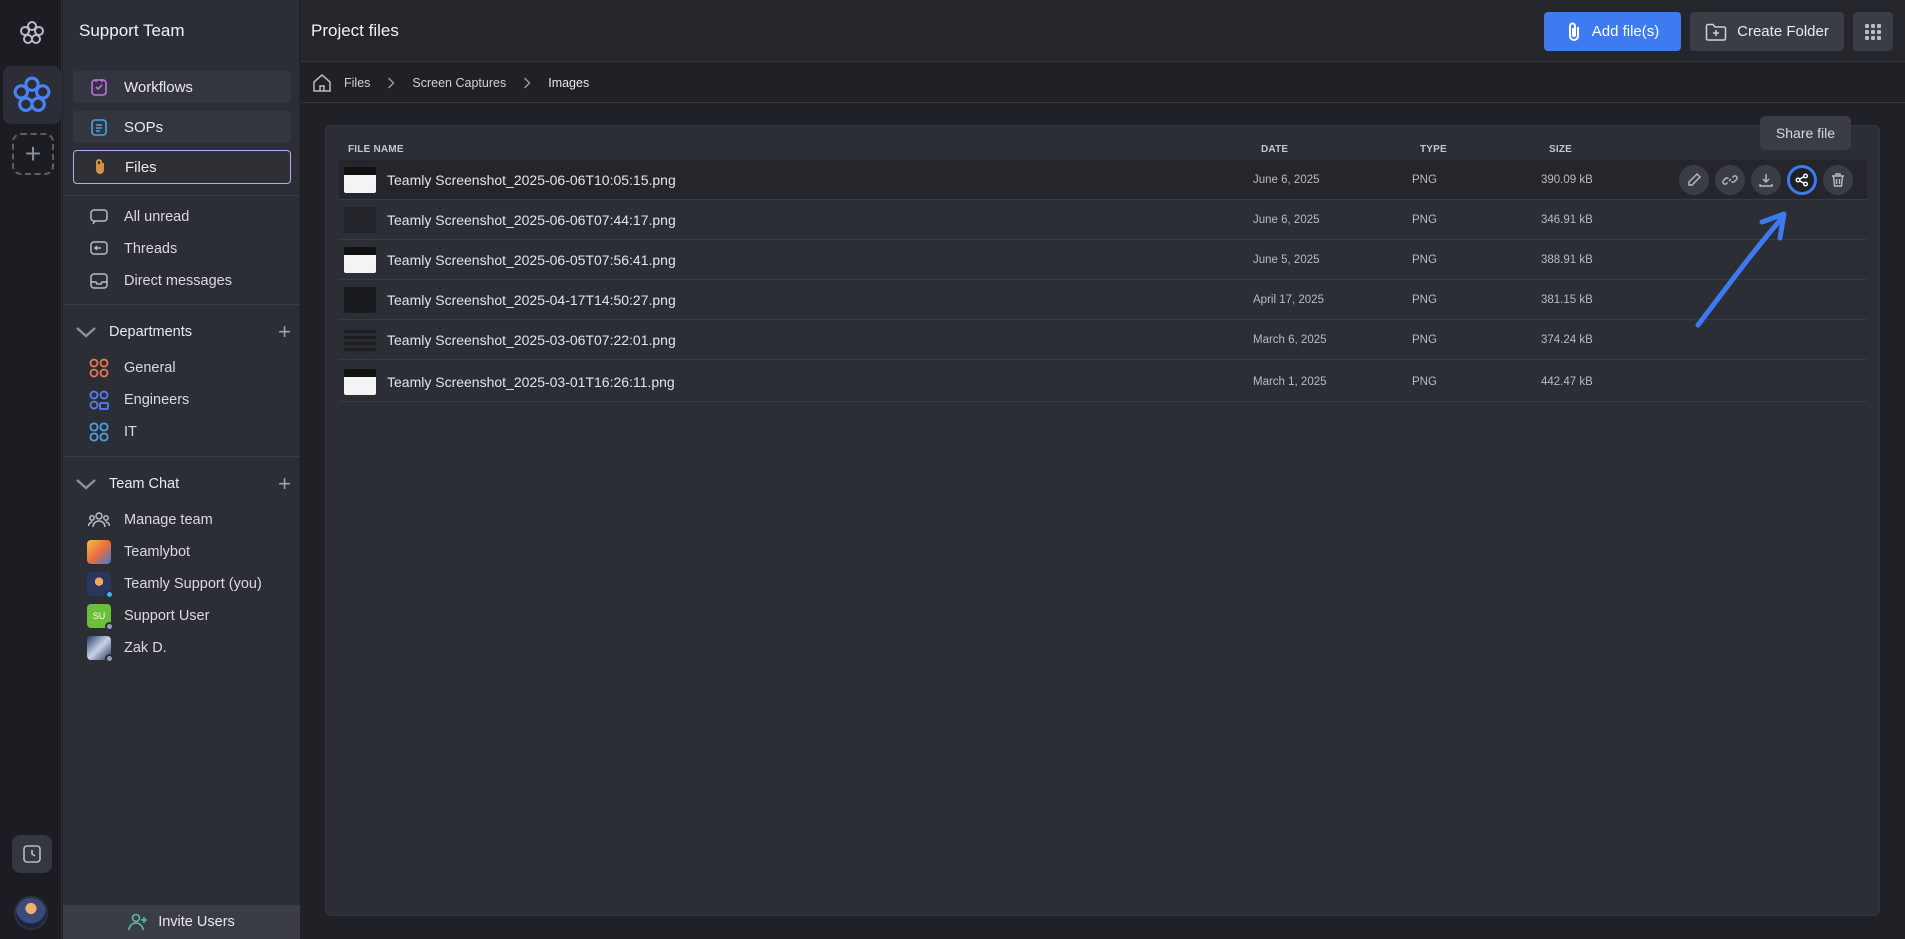  What do you see at coordinates (1560, 149) in the screenshot?
I see `column-header-size: SIZE` at bounding box center [1560, 149].